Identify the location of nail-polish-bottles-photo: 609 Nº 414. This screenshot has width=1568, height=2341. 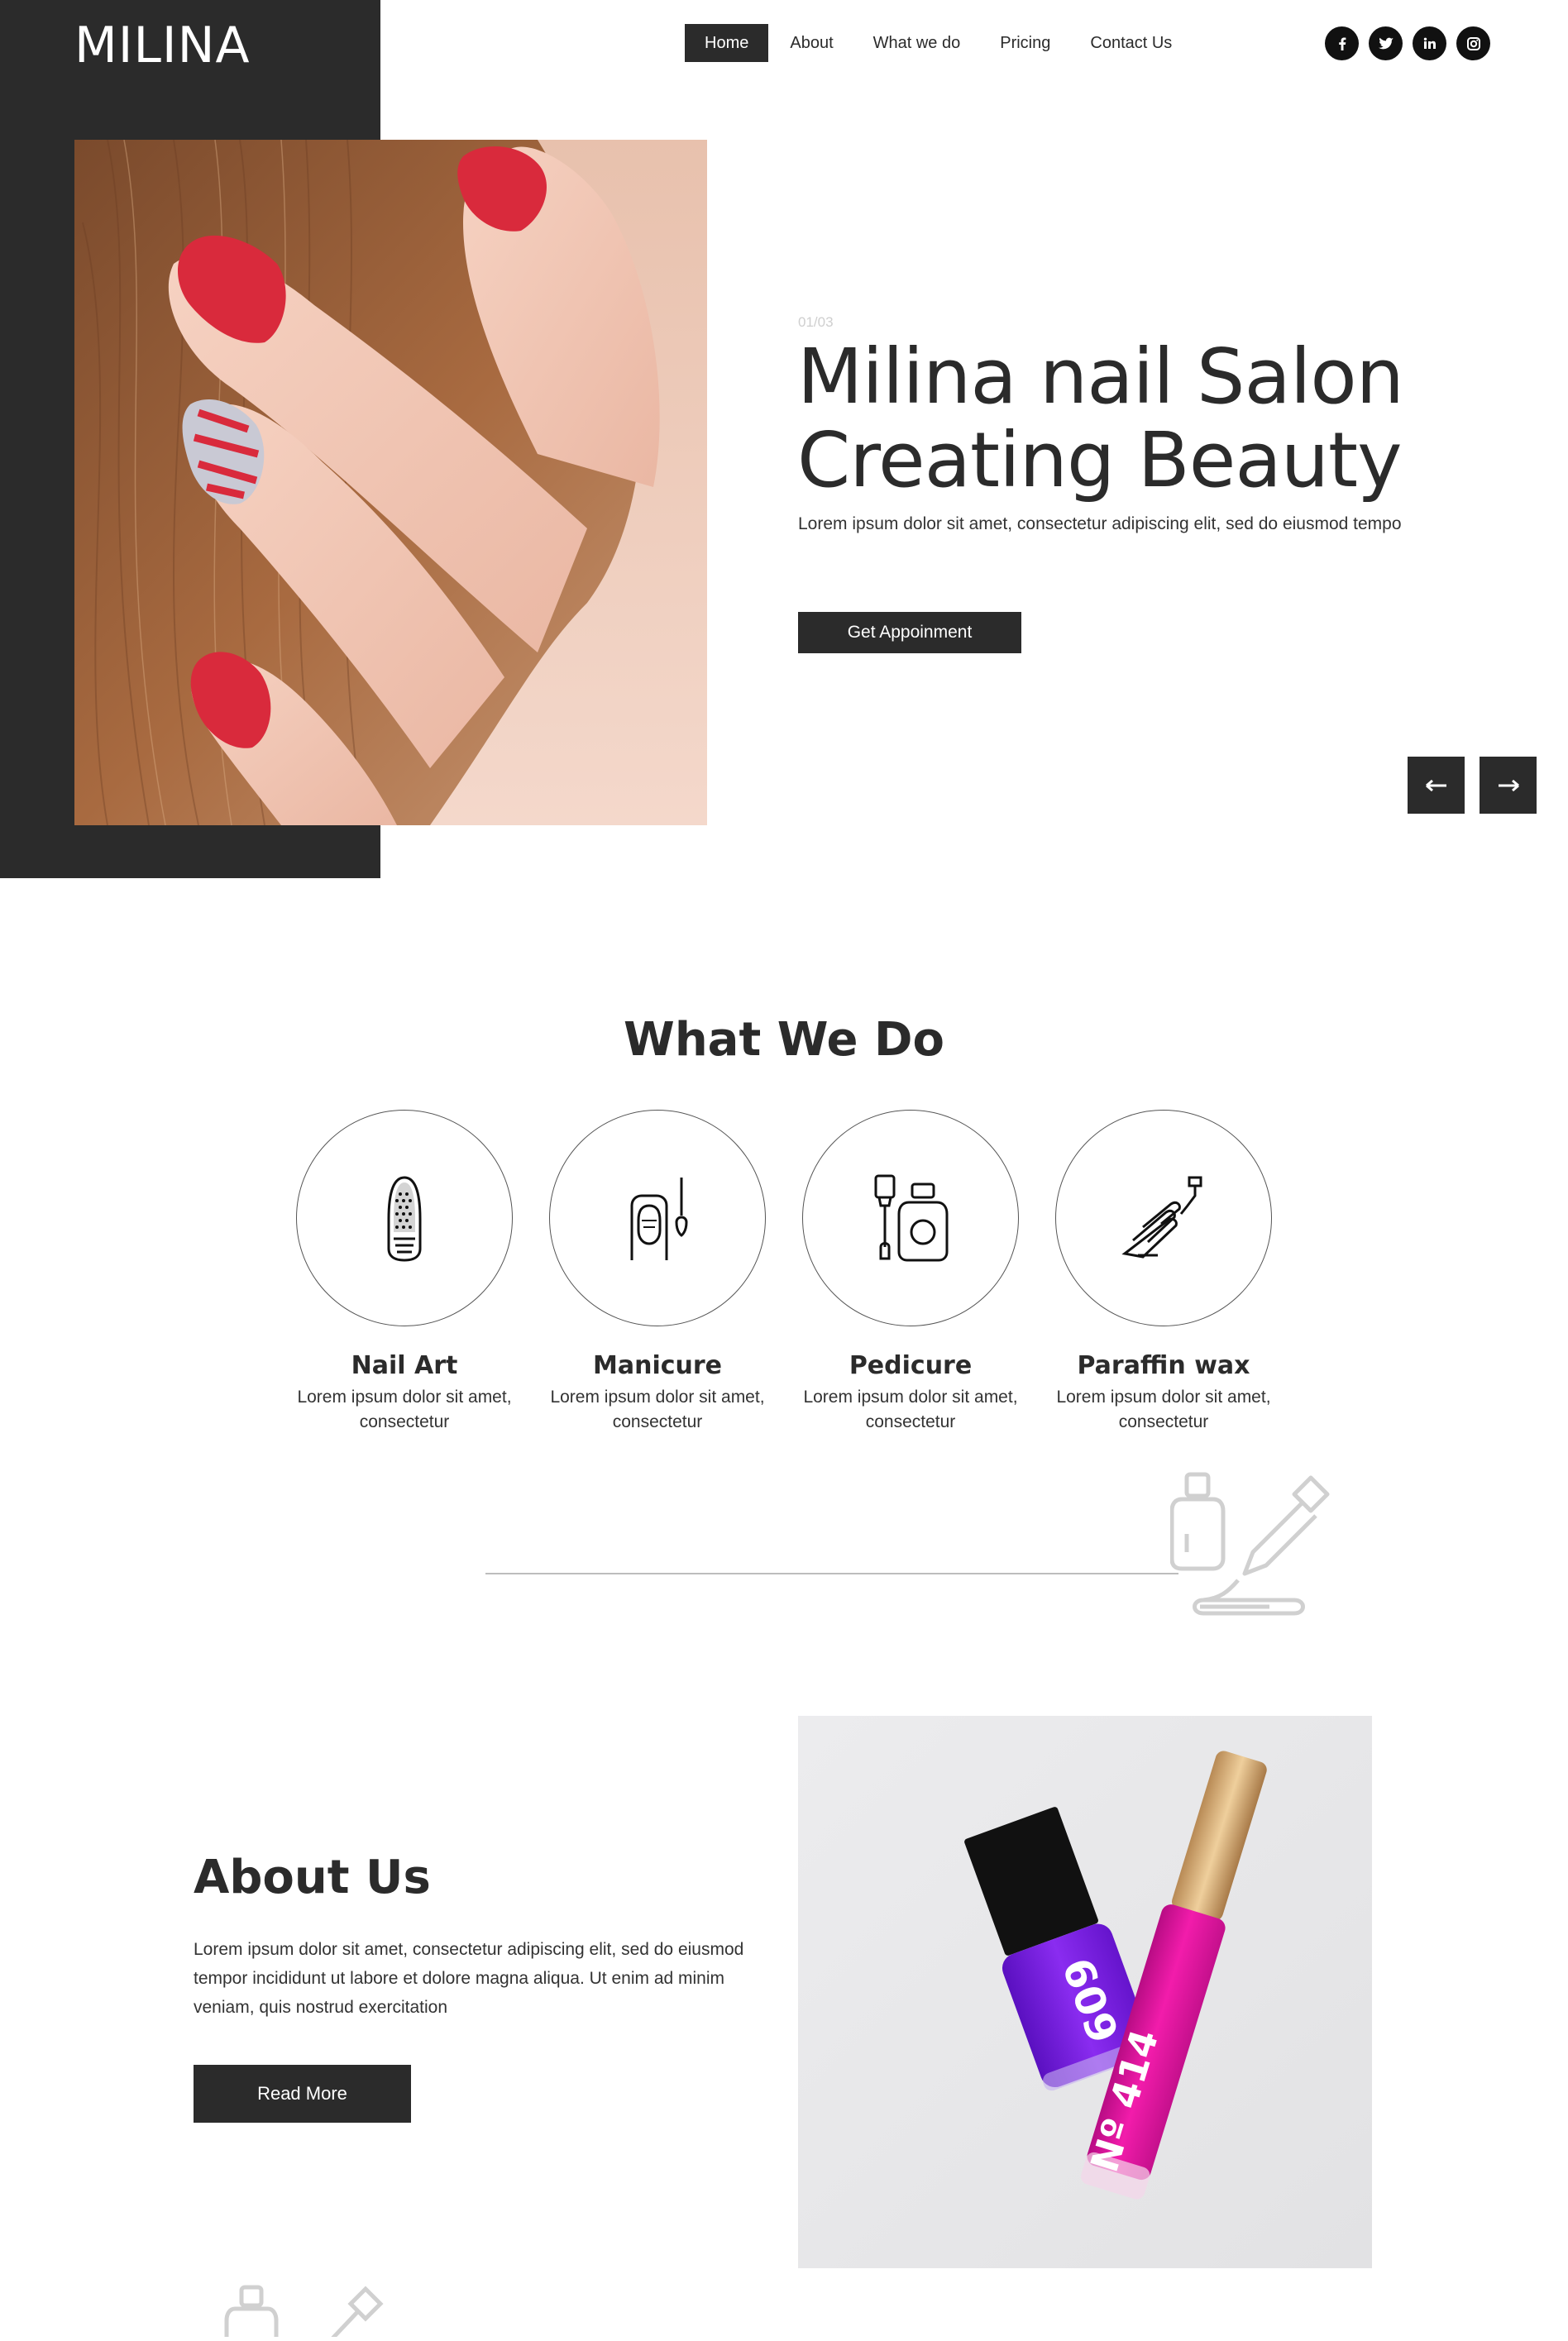
(1085, 1992).